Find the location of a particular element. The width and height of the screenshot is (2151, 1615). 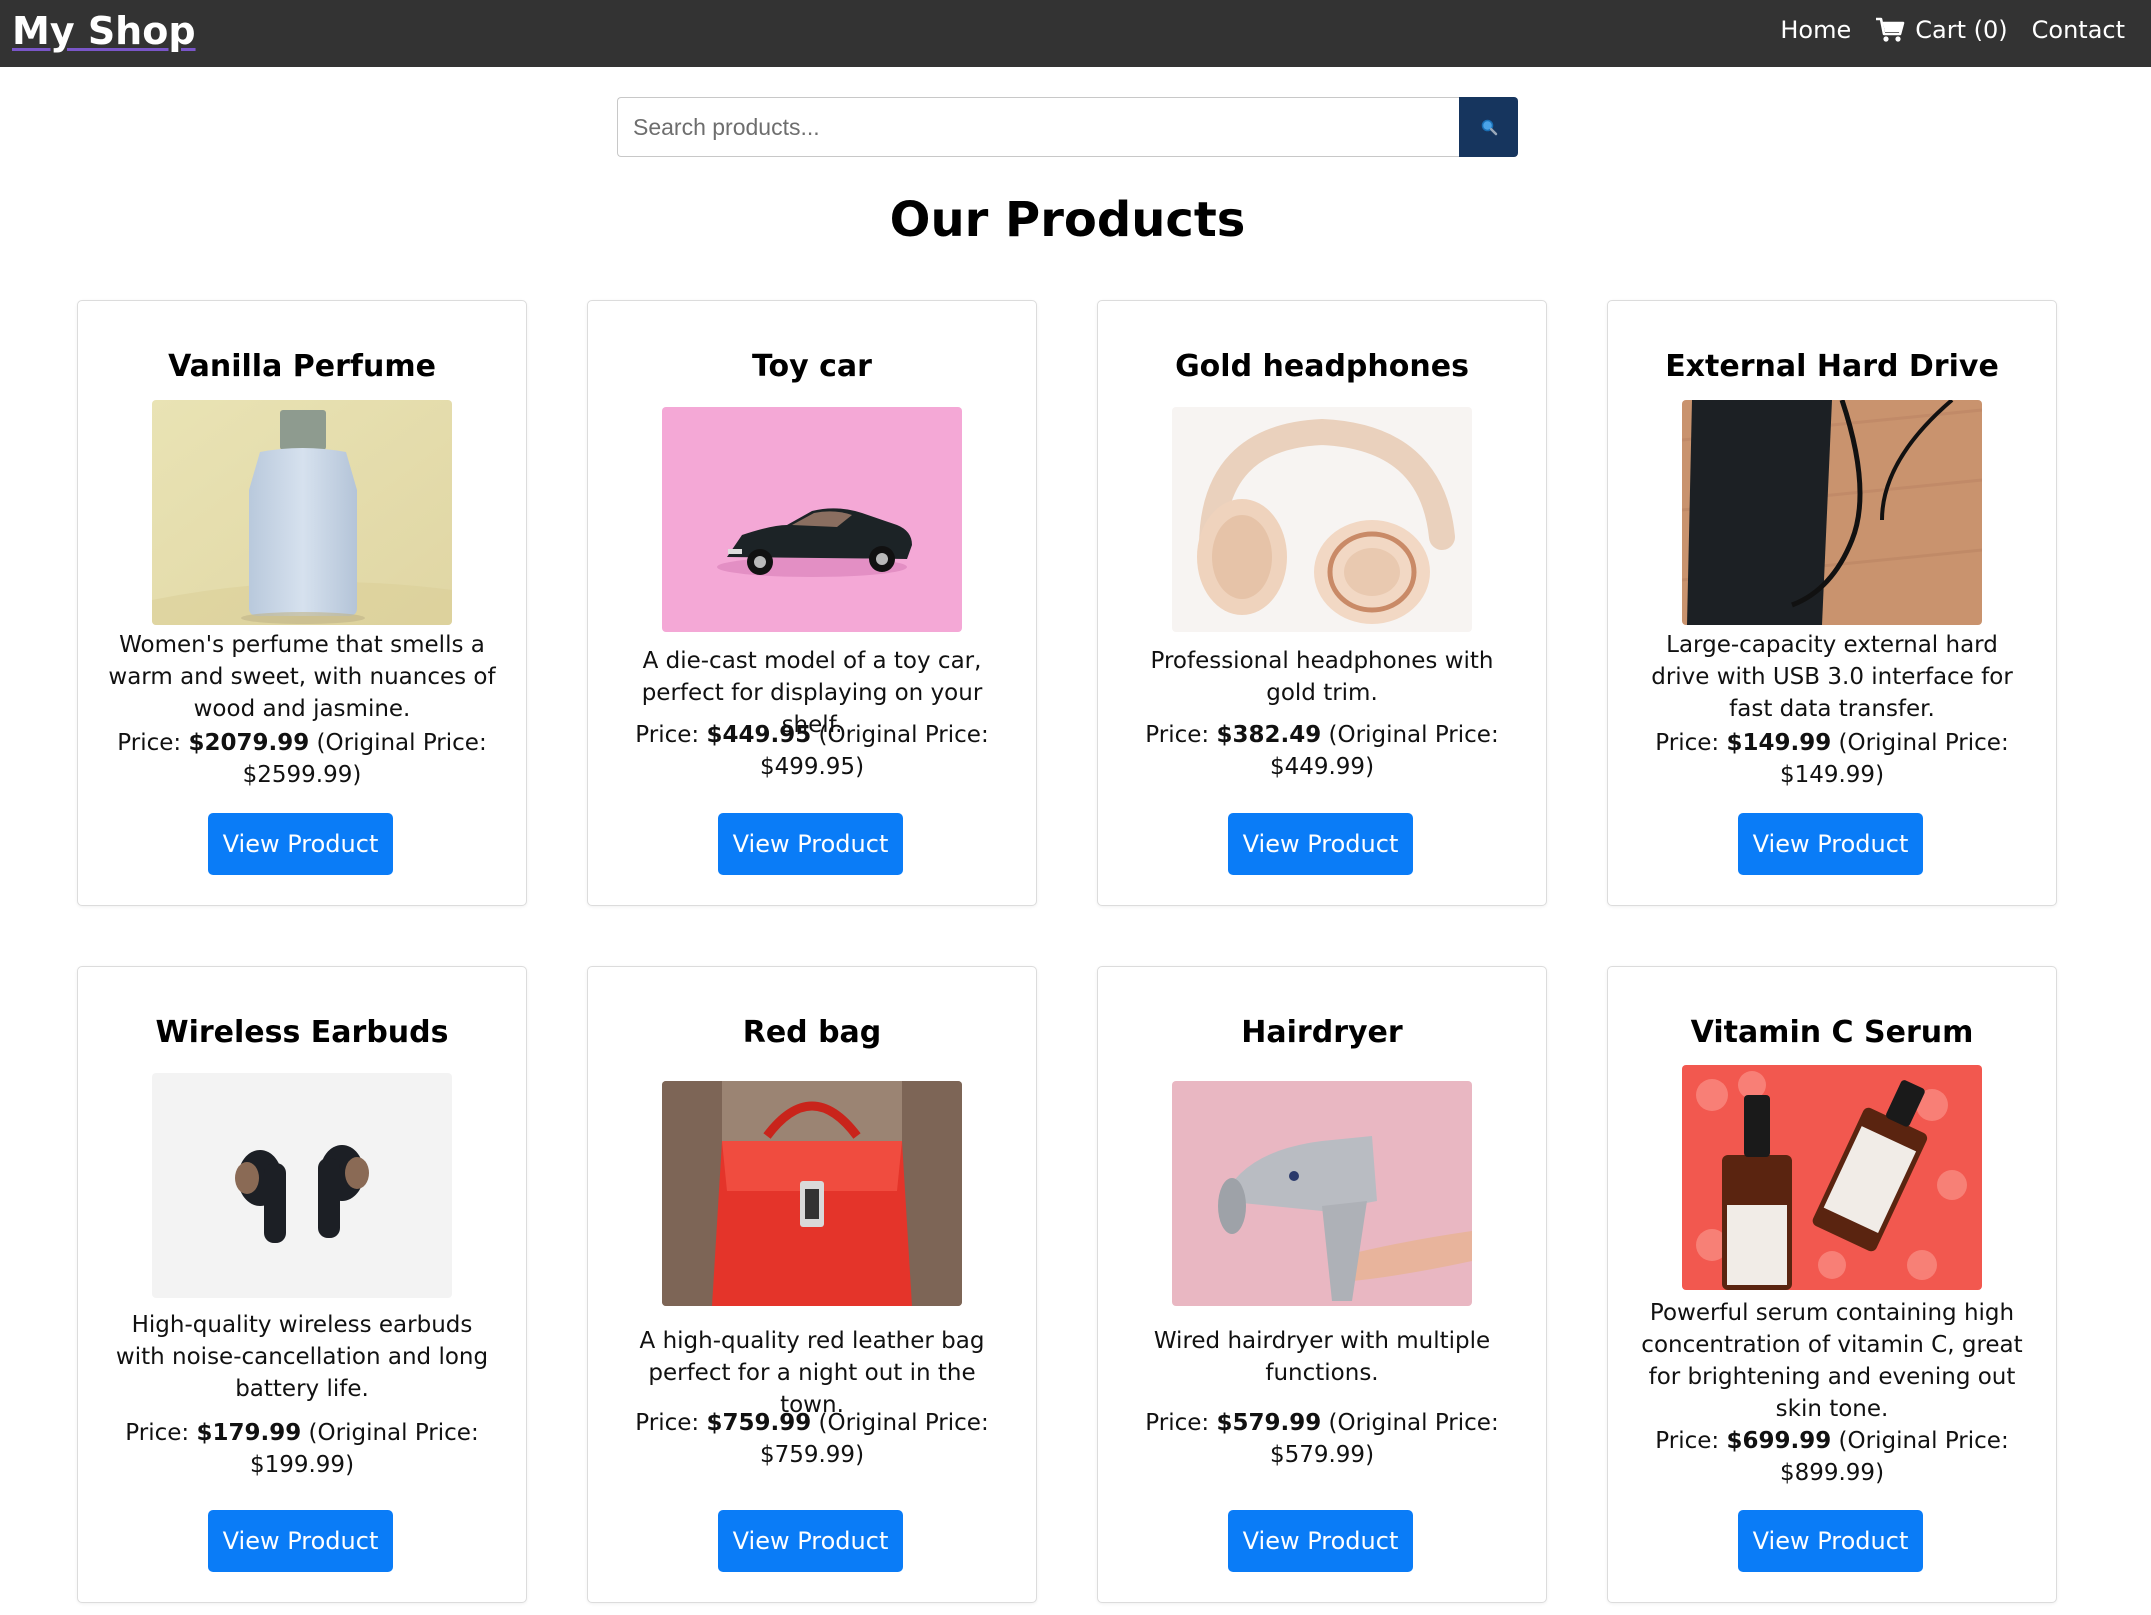

product-title: Vanilla Perfume is located at coordinates (302, 366).